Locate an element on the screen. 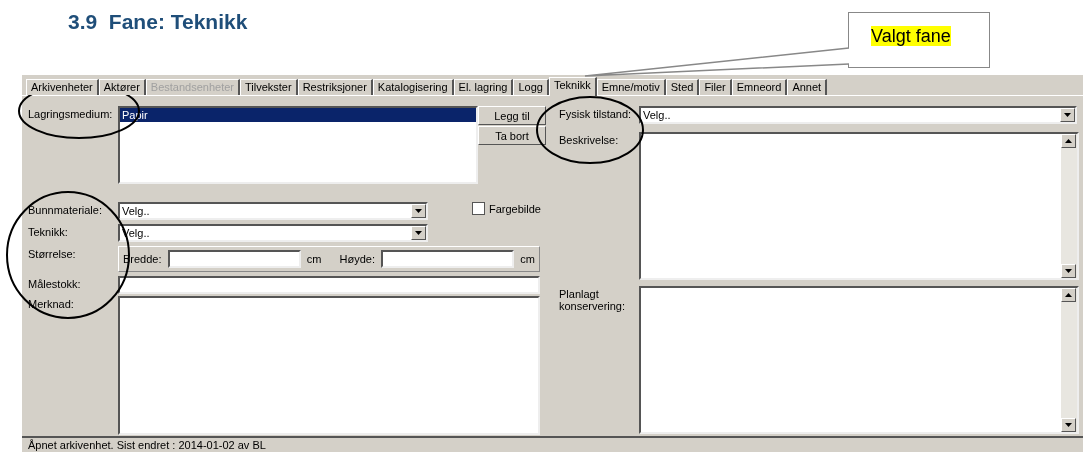  checkbox-label: Fargebilde is located at coordinates (515, 208).